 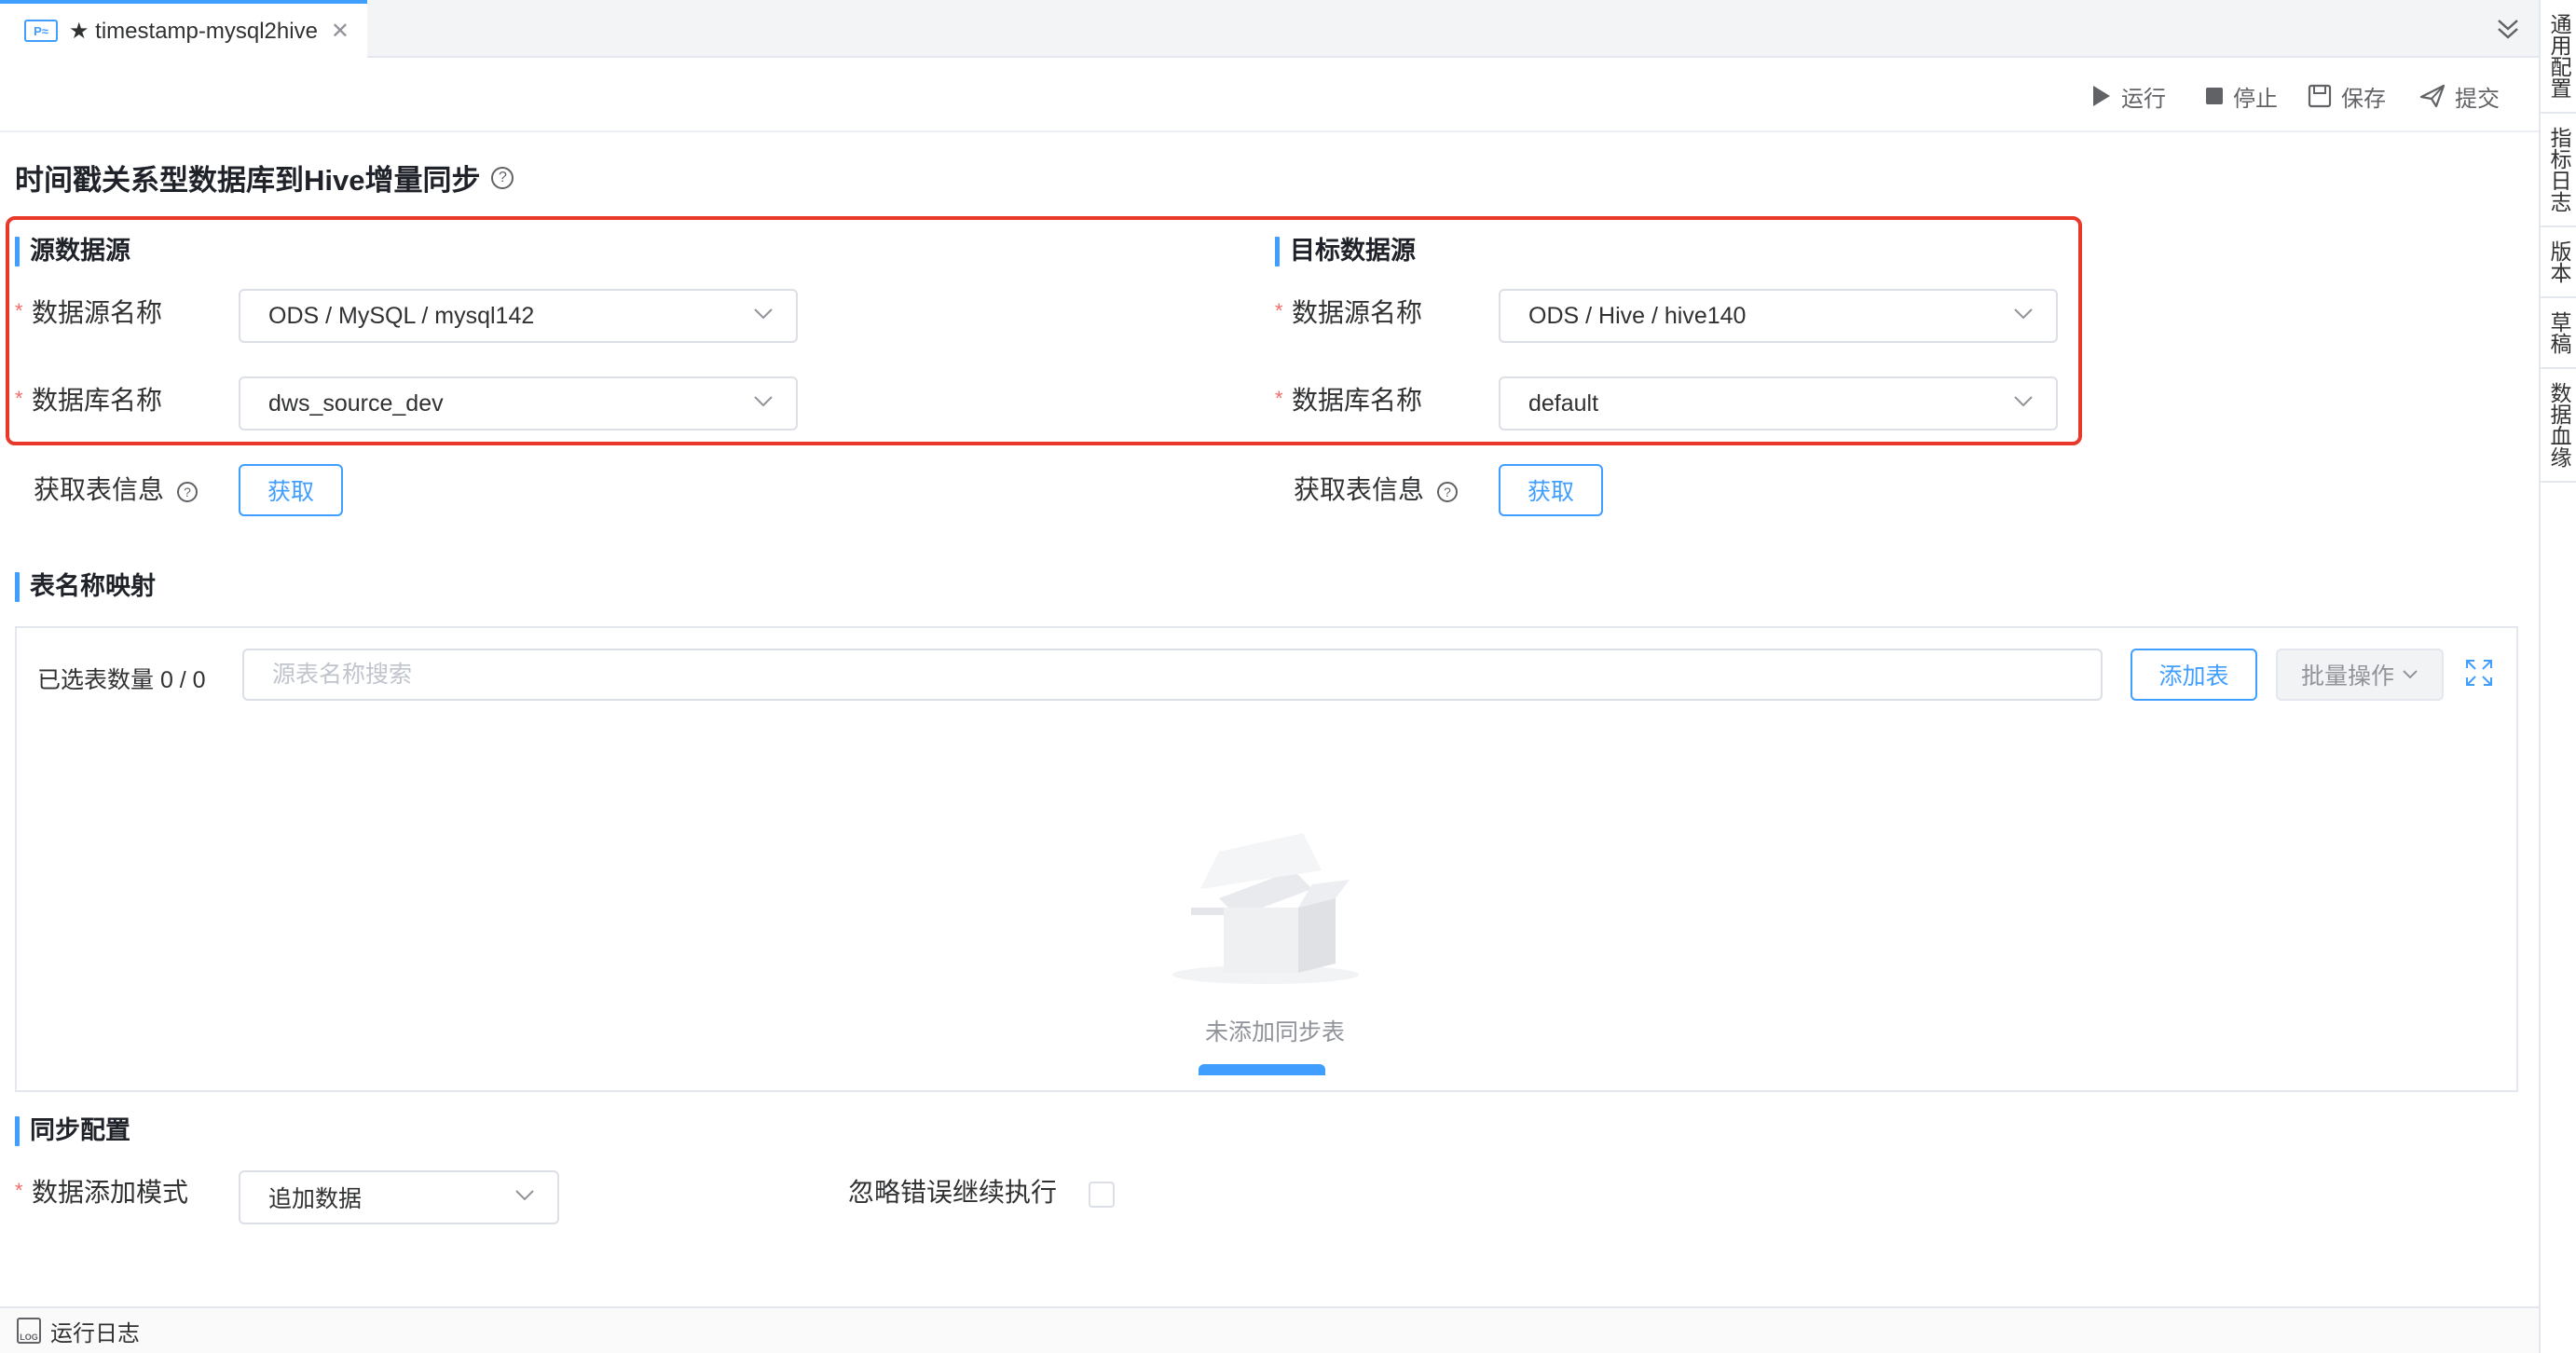 I want to click on source-database-label: * 数据库名称, so click(x=88, y=400).